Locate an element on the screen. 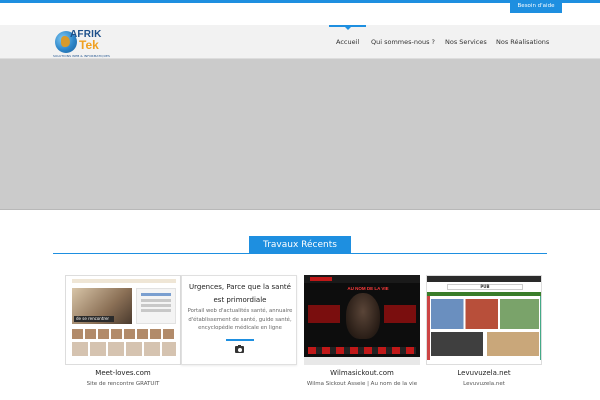  site-logo: AFRIK Tek SOLUTIONS WEB & INFORMATIQUES is located at coordinates (83, 43).